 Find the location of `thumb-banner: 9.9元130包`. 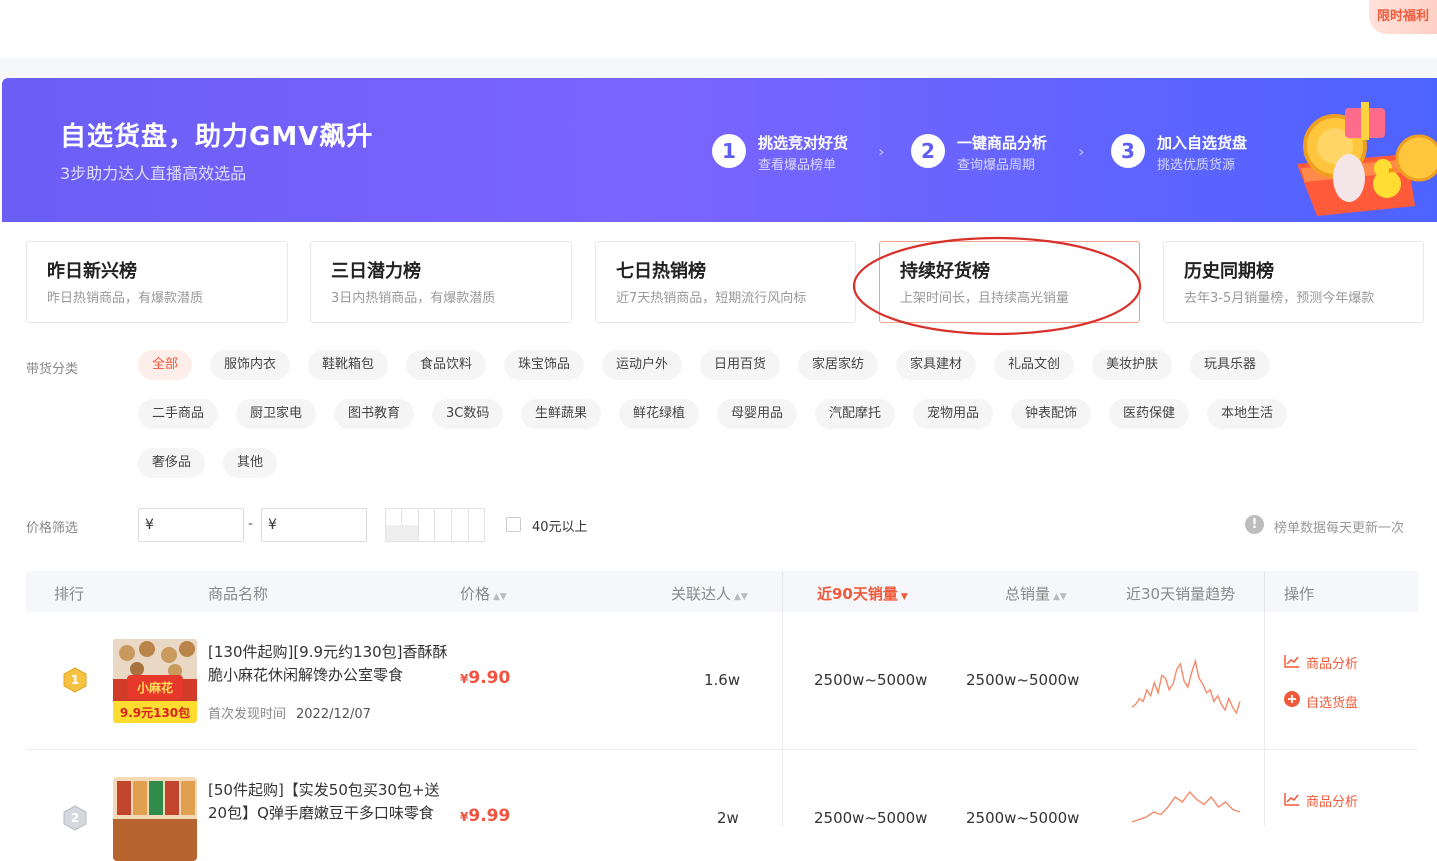

thumb-banner: 9.9元130包 is located at coordinates (155, 712).